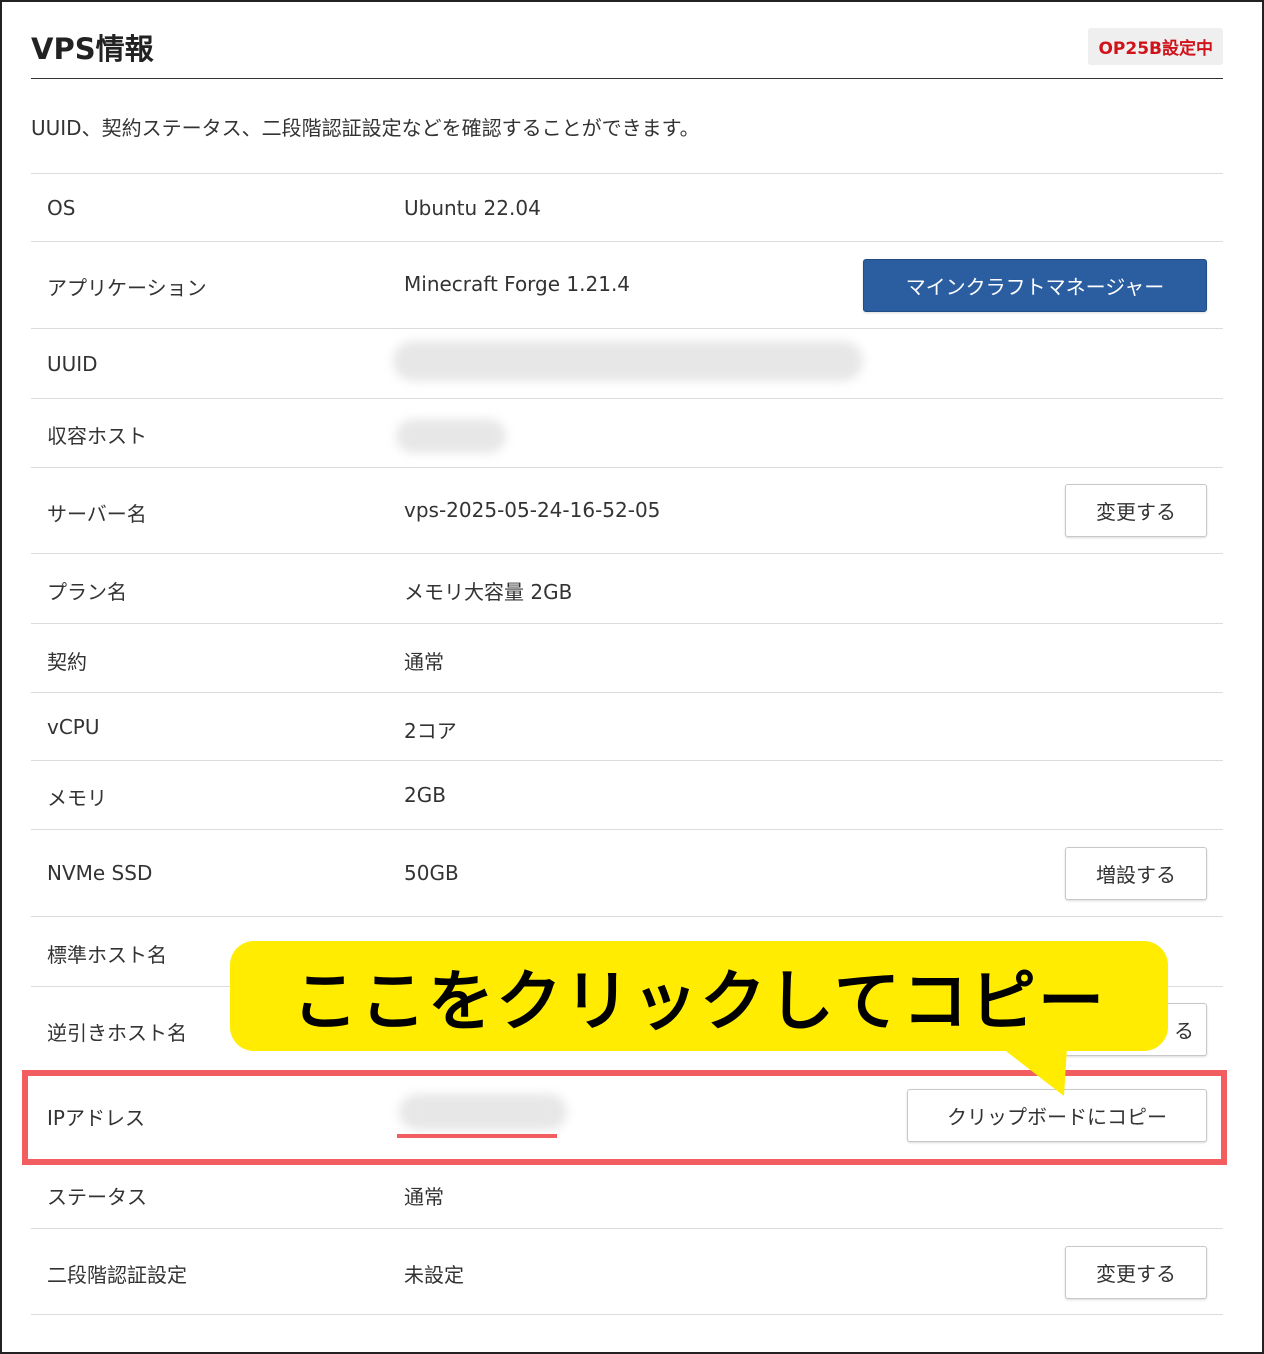 This screenshot has width=1264, height=1354. What do you see at coordinates (97, 436) in the screenshot?
I see `row-label: 収容ホスト` at bounding box center [97, 436].